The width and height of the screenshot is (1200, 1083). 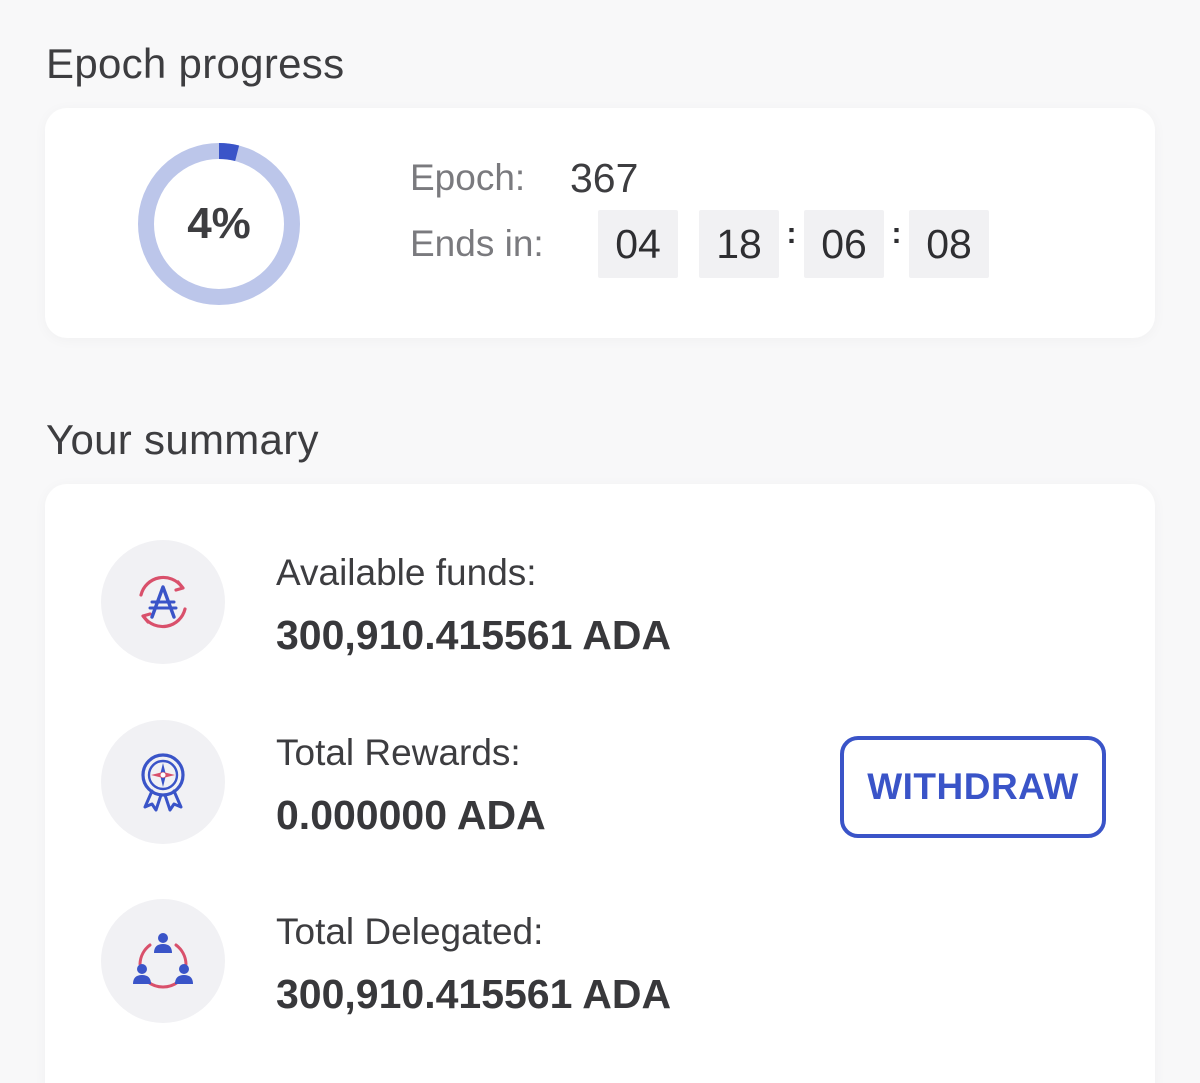 What do you see at coordinates (638, 244) in the screenshot?
I see `countdown-days: 04` at bounding box center [638, 244].